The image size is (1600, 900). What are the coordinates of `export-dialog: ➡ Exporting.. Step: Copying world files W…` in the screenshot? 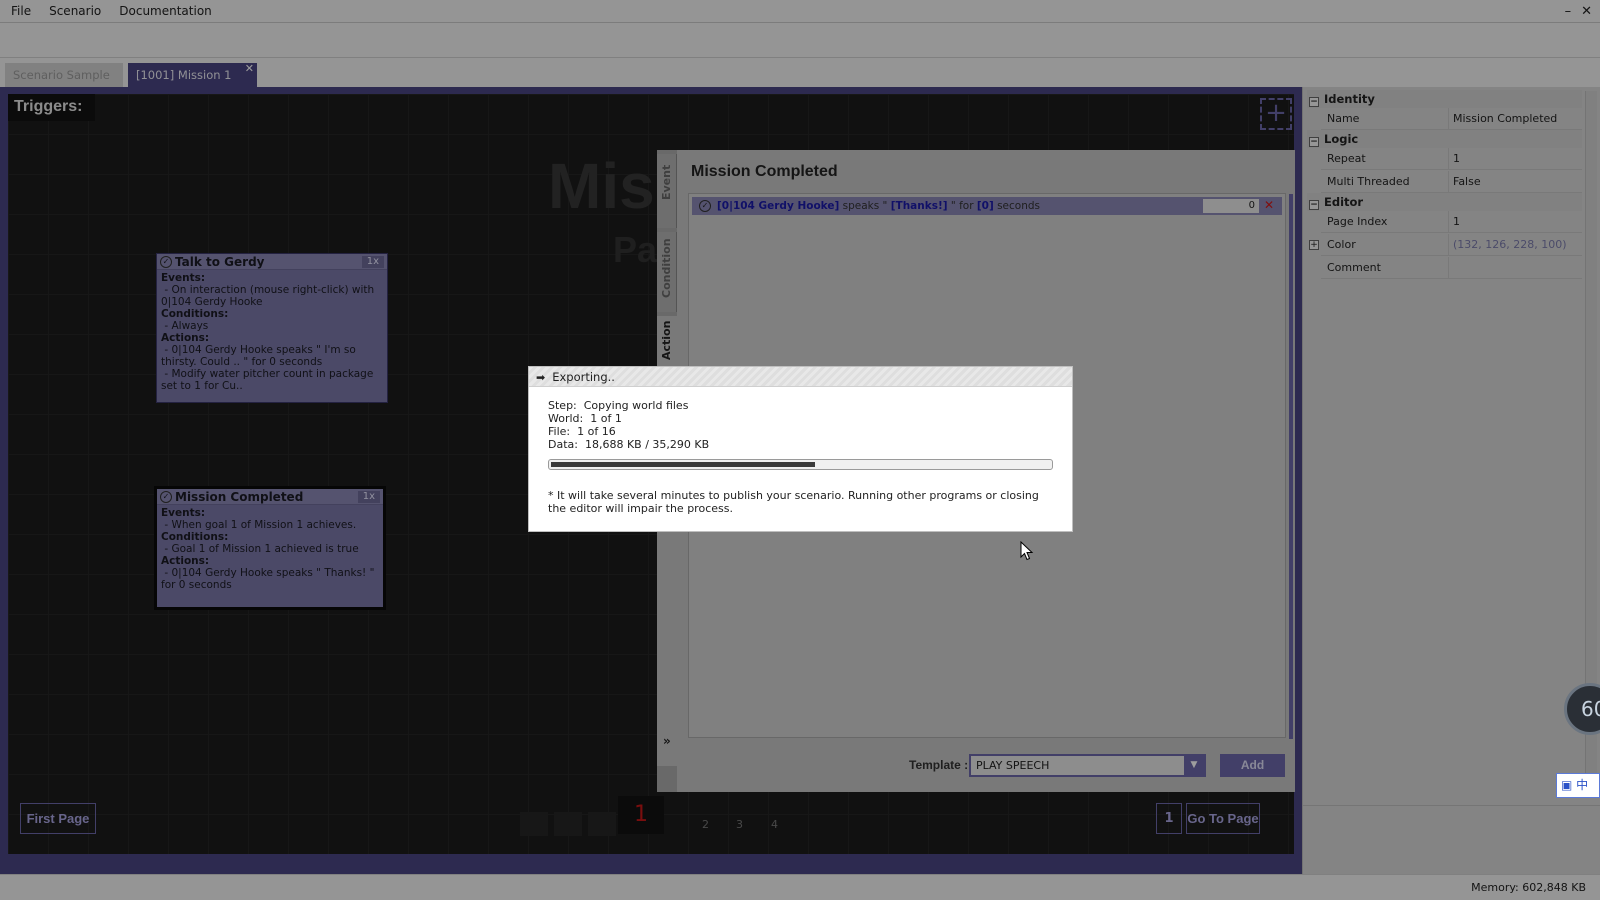 It's located at (800, 449).